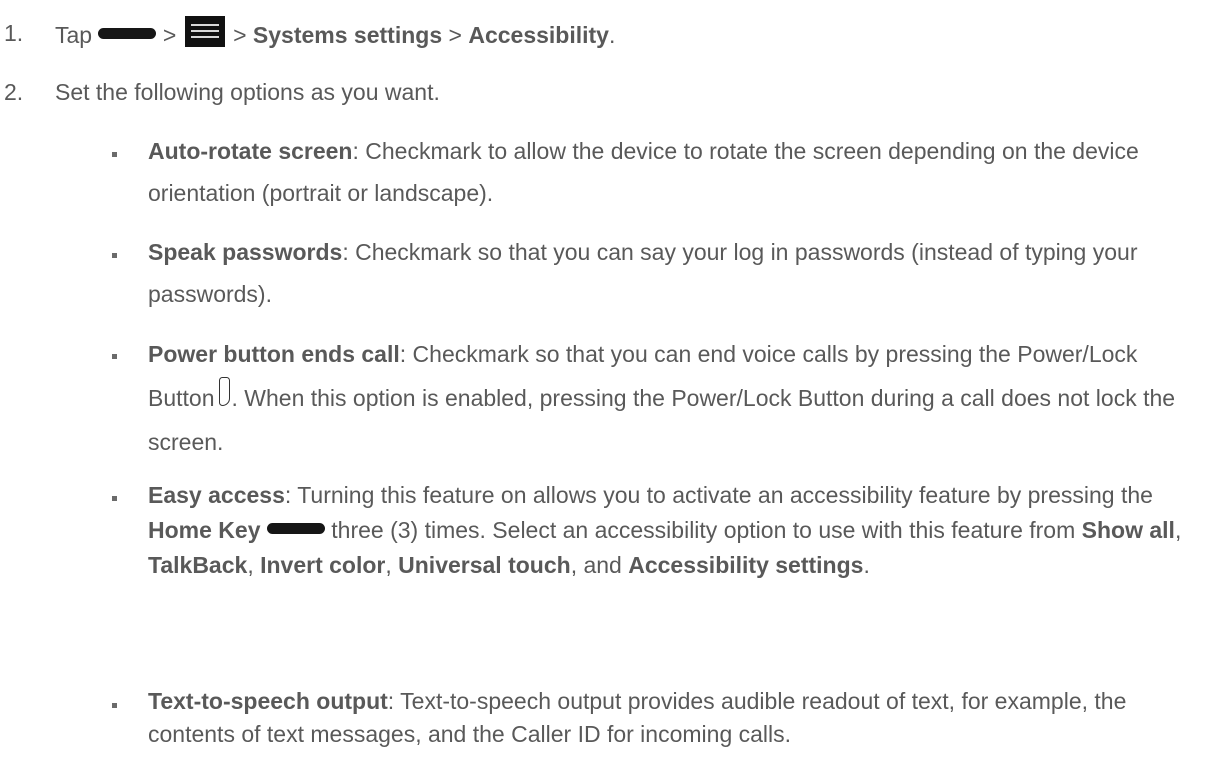 Image resolution: width=1207 pixels, height=761 pixels. I want to click on comma-2: ,, so click(254, 565).